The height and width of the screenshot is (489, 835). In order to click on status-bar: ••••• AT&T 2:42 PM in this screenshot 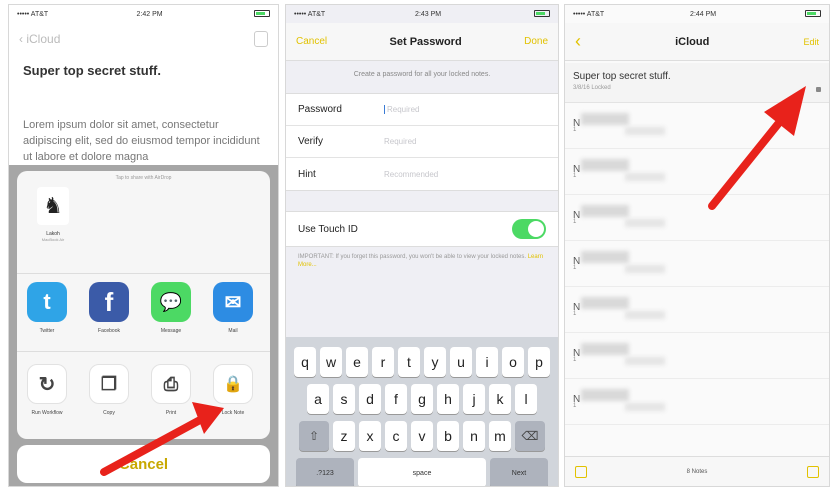, I will do `click(143, 14)`.